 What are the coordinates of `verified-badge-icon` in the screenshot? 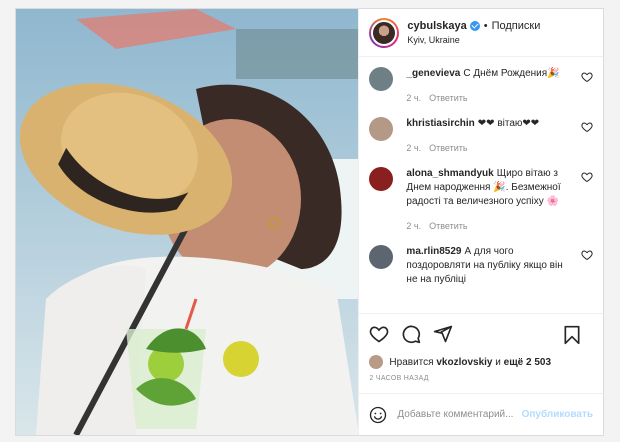 It's located at (474, 25).